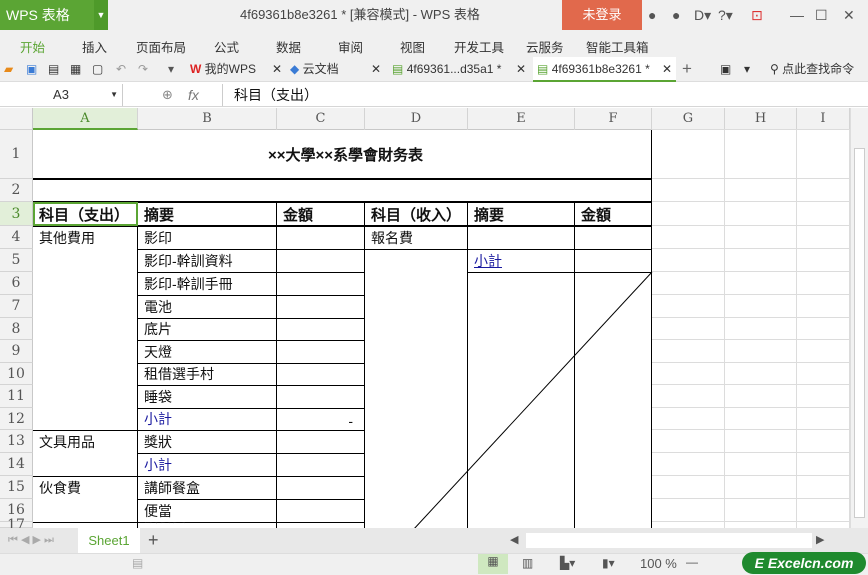  I want to click on export-pdf-icon: ▤, so click(53, 69).